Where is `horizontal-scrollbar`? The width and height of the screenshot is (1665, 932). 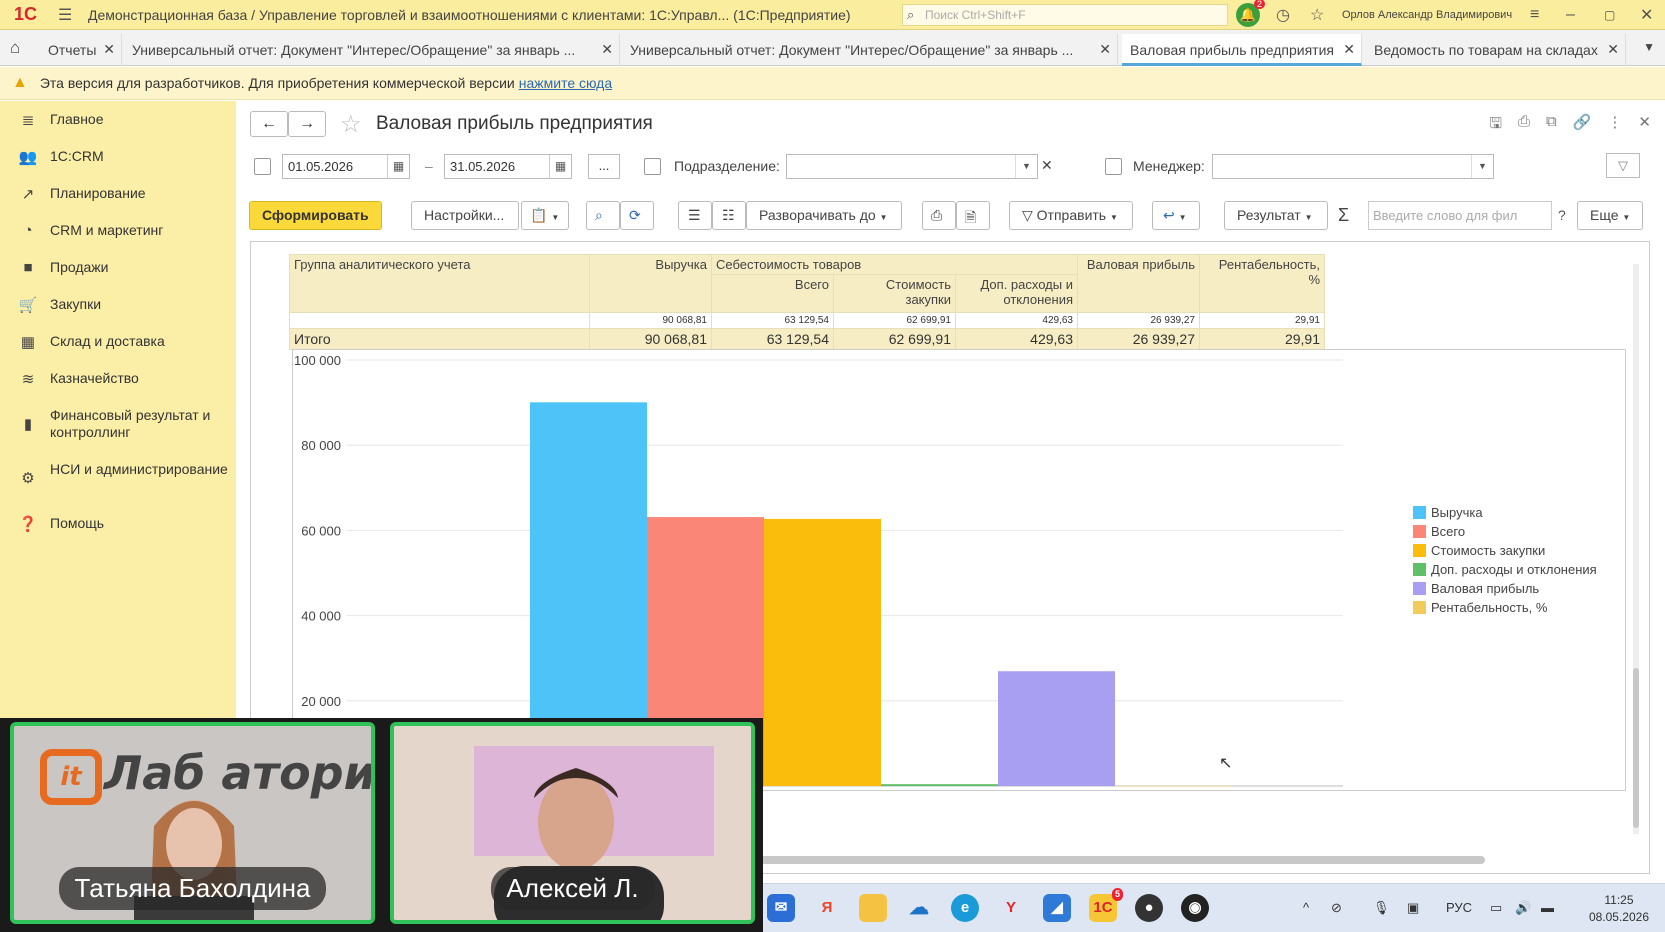 horizontal-scrollbar is located at coordinates (1195, 860).